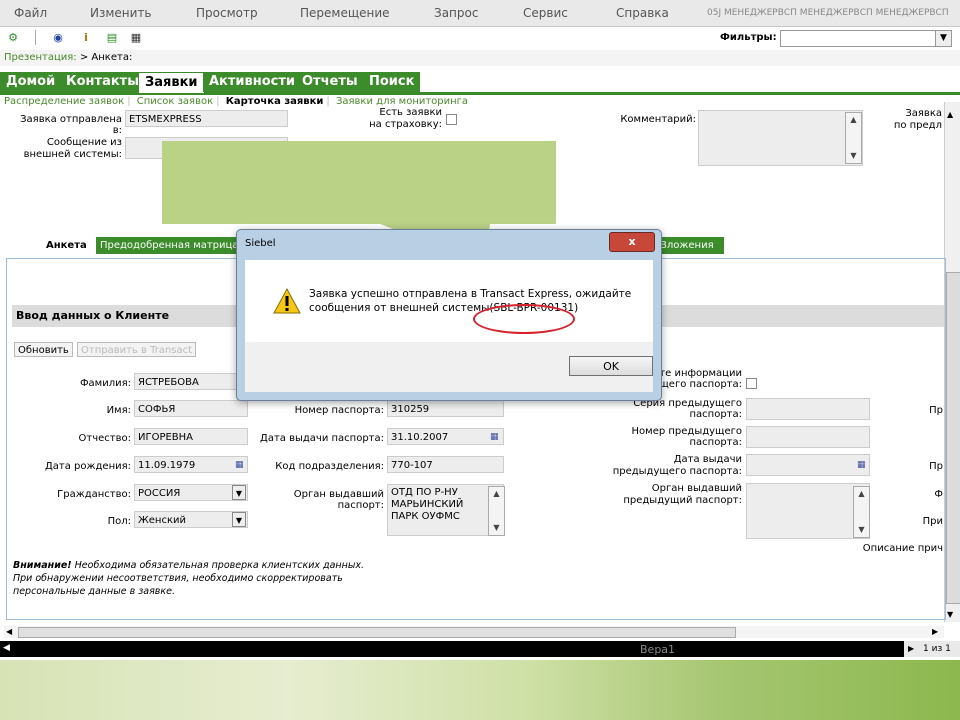 This screenshot has height=720, width=960. I want to click on horizontal-scrollbar: ◀ ▶, so click(474, 632).